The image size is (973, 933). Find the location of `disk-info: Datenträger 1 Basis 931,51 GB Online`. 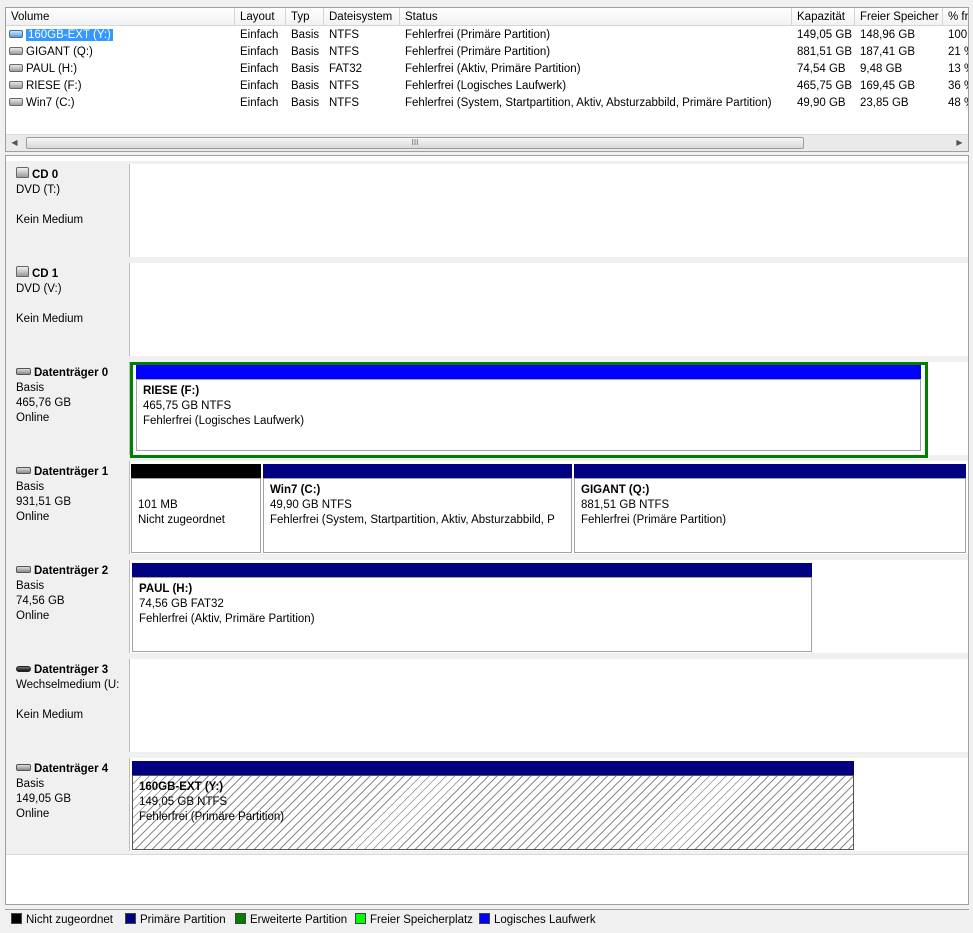

disk-info: Datenträger 1 Basis 931,51 GB Online is located at coordinates (69, 507).